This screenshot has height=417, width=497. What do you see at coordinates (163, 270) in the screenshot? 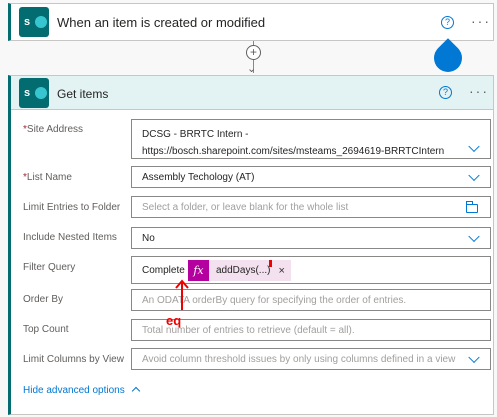
I see `filter-query-text: Complete` at bounding box center [163, 270].